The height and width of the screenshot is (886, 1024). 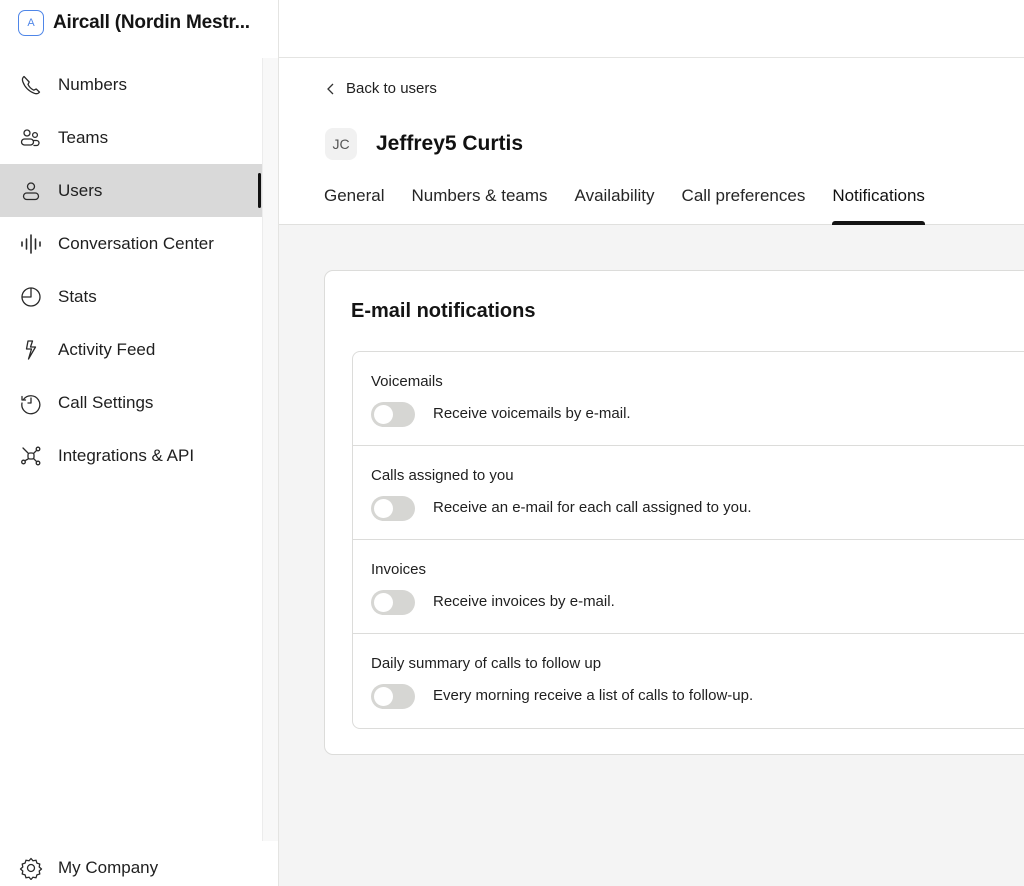 What do you see at coordinates (450, 143) in the screenshot?
I see `page-title: Jeffrey5 Curtis` at bounding box center [450, 143].